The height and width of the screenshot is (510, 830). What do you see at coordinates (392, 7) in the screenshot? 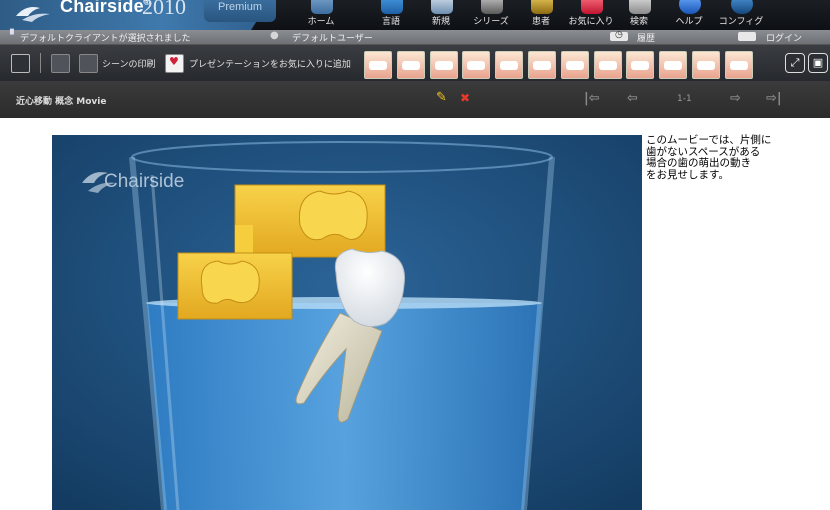
I see `language-icon` at bounding box center [392, 7].